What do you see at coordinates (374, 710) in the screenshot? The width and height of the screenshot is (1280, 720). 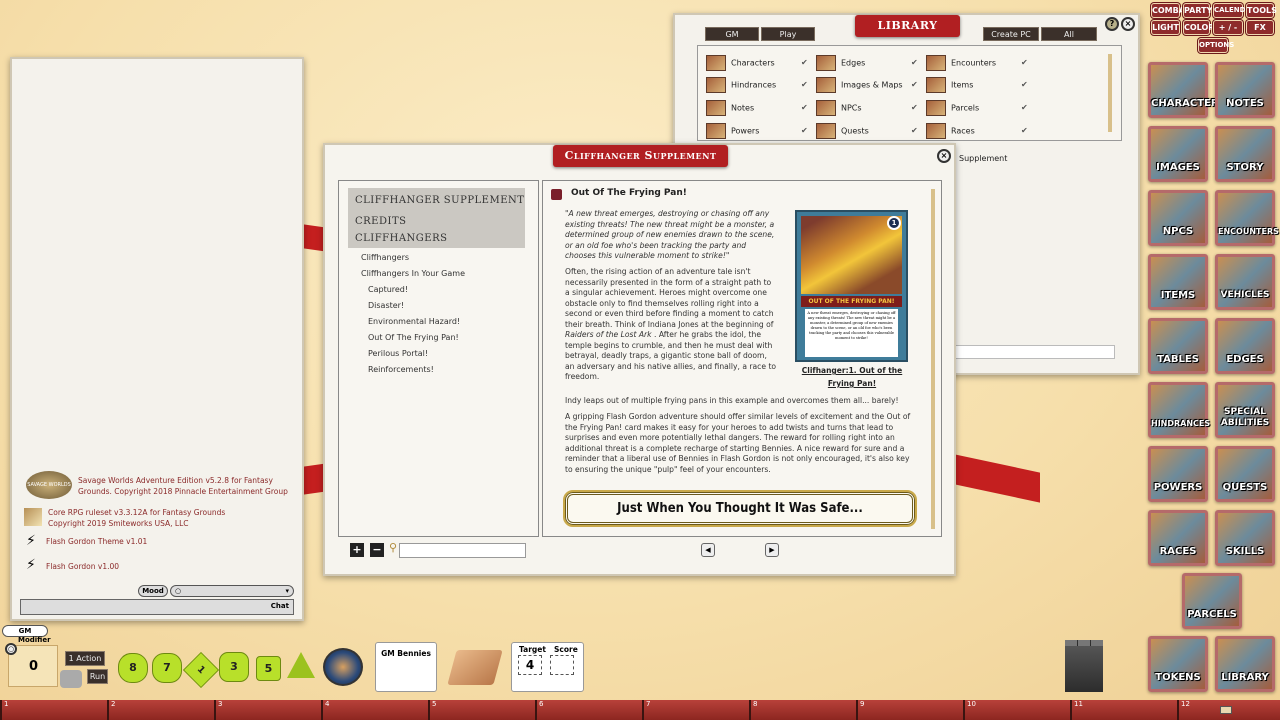 I see `hotkey-slot: 4` at bounding box center [374, 710].